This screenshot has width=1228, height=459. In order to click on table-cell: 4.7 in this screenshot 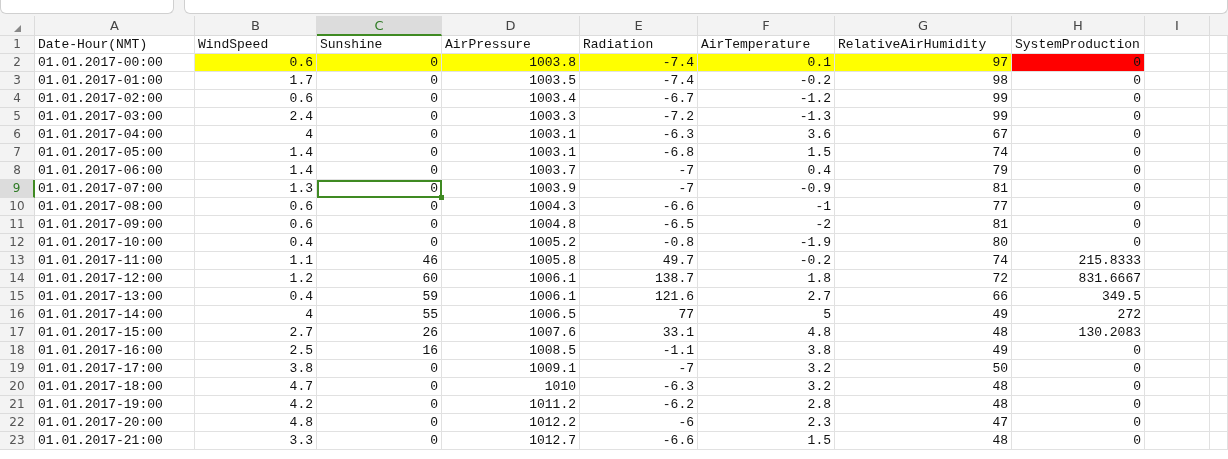, I will do `click(256, 387)`.